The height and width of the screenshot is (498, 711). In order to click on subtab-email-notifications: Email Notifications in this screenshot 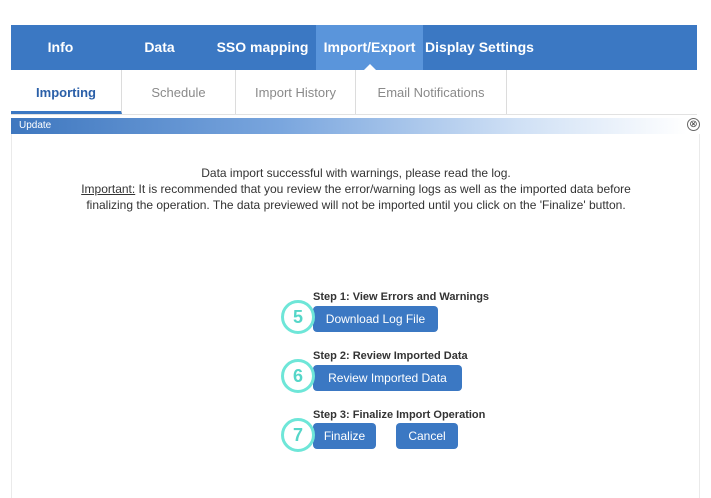, I will do `click(431, 92)`.